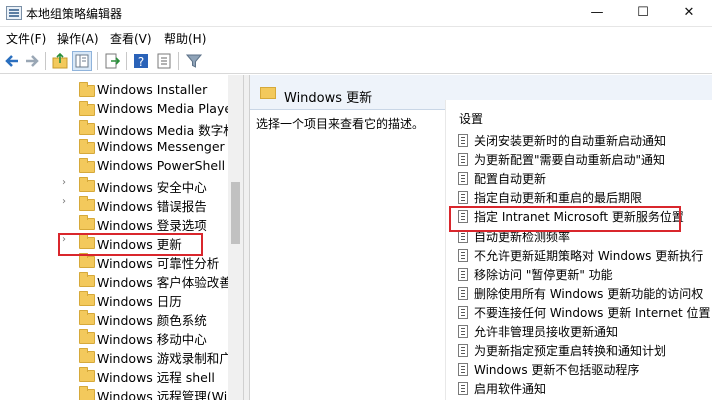 The width and height of the screenshot is (712, 400). I want to click on policy-item: 指定自动更新和重启的最后期限, so click(585, 197).